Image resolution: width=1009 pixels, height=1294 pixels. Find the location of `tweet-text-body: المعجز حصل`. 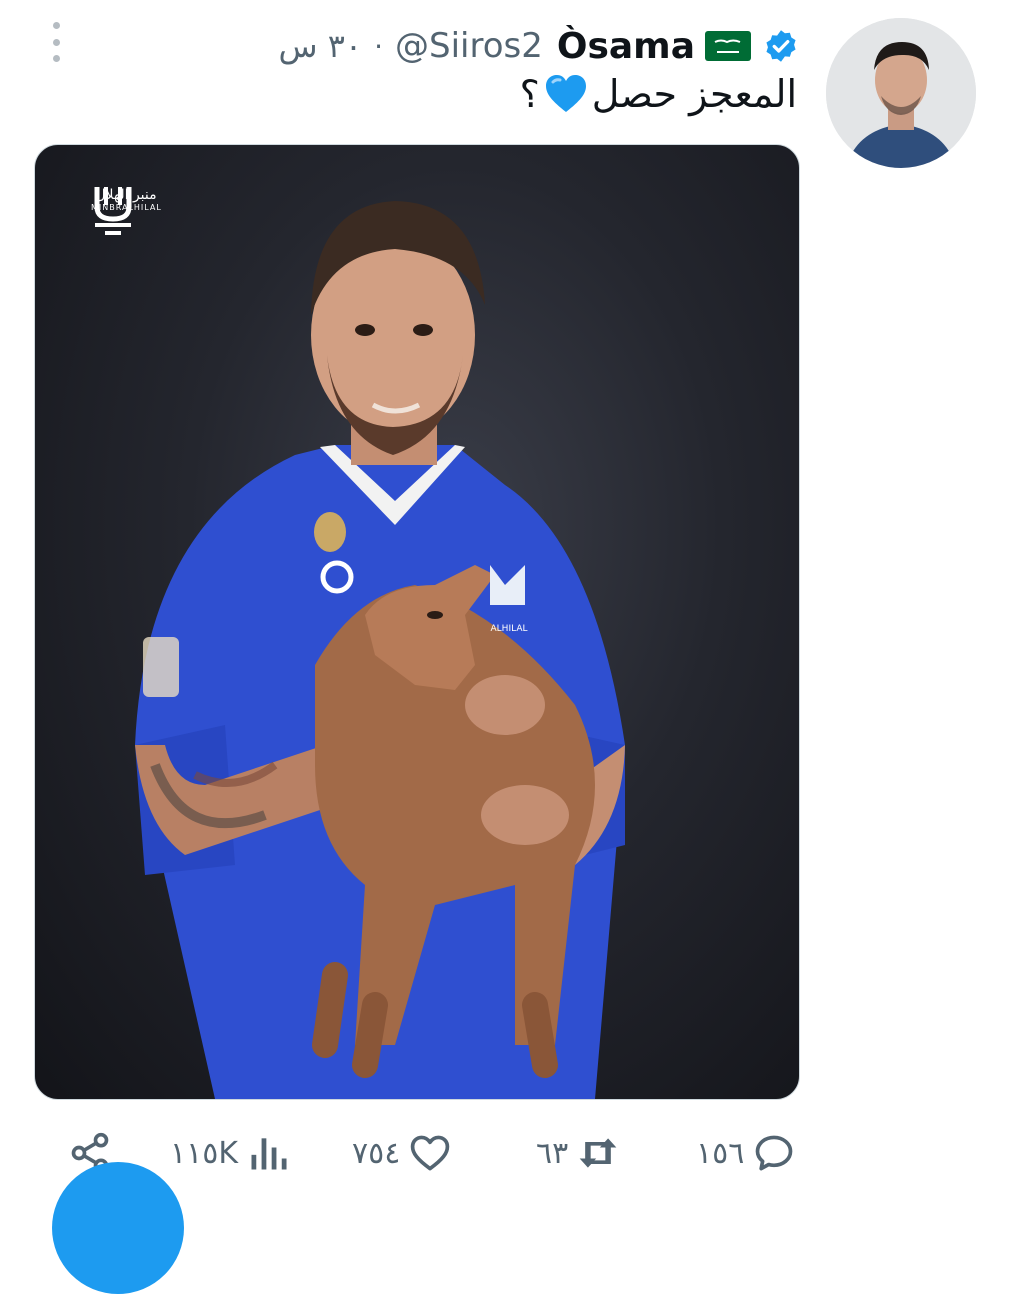

tweet-text-body: المعجز حصل is located at coordinates (694, 94).